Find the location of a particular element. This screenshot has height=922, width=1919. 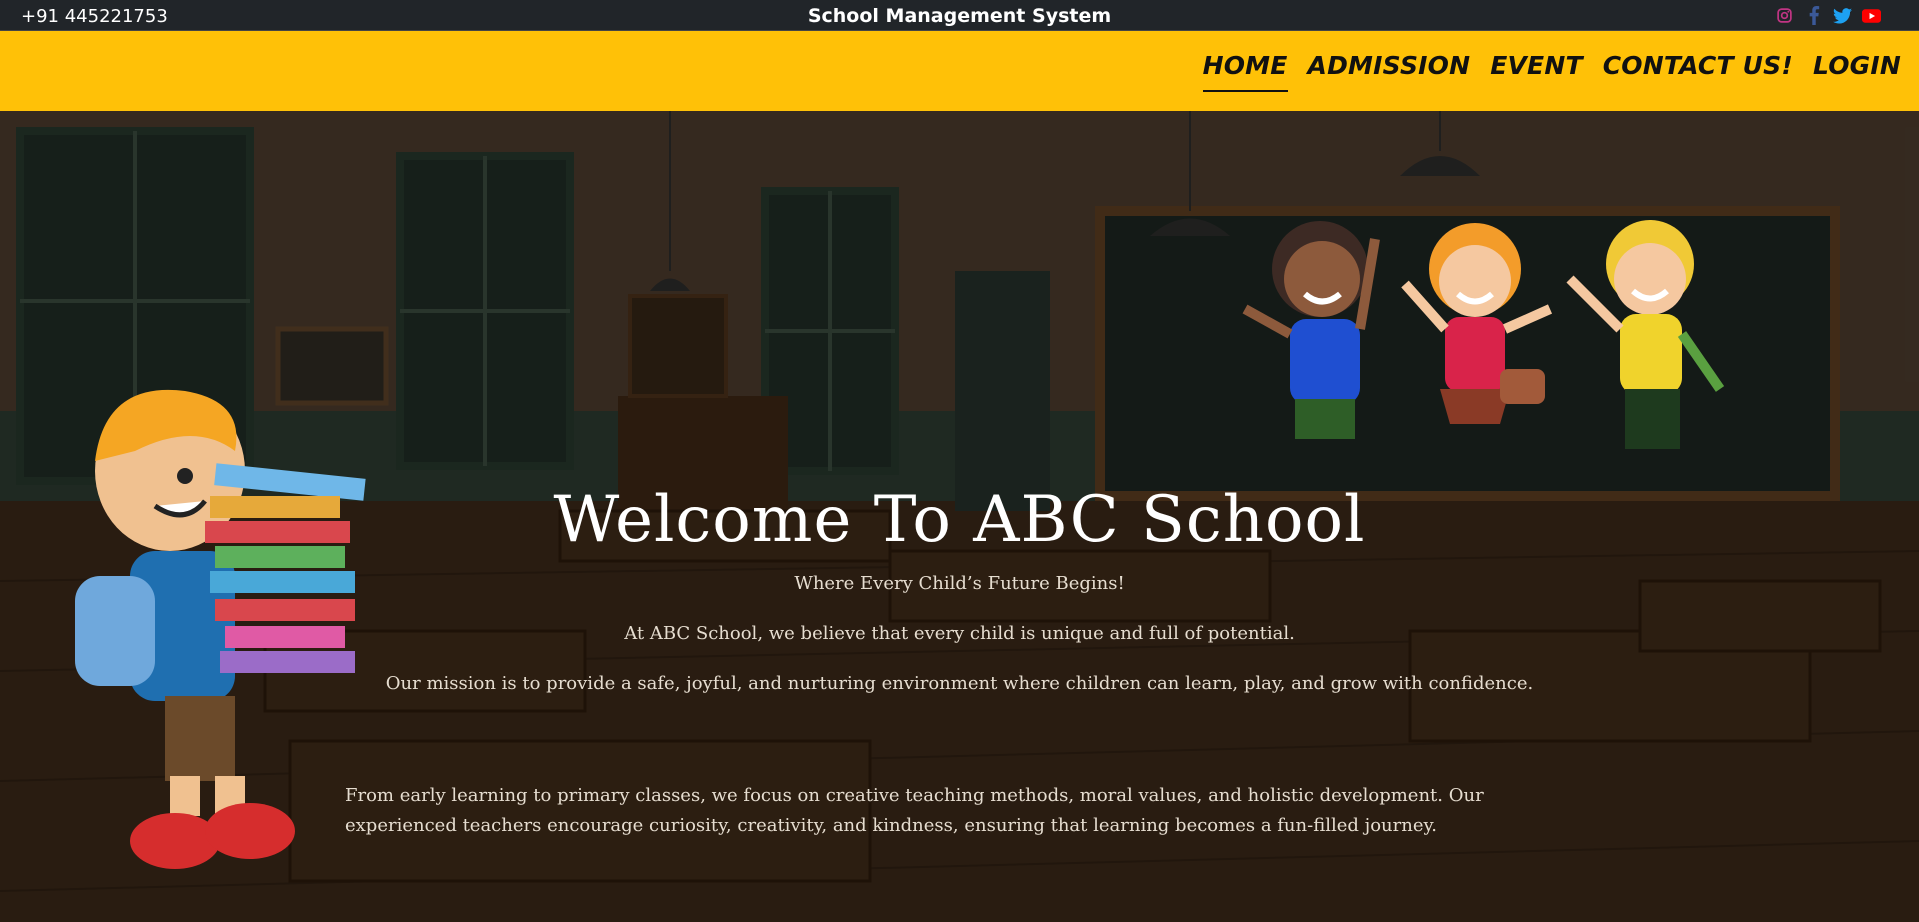

nav-contact: CONTACT US! is located at coordinates (1698, 71).